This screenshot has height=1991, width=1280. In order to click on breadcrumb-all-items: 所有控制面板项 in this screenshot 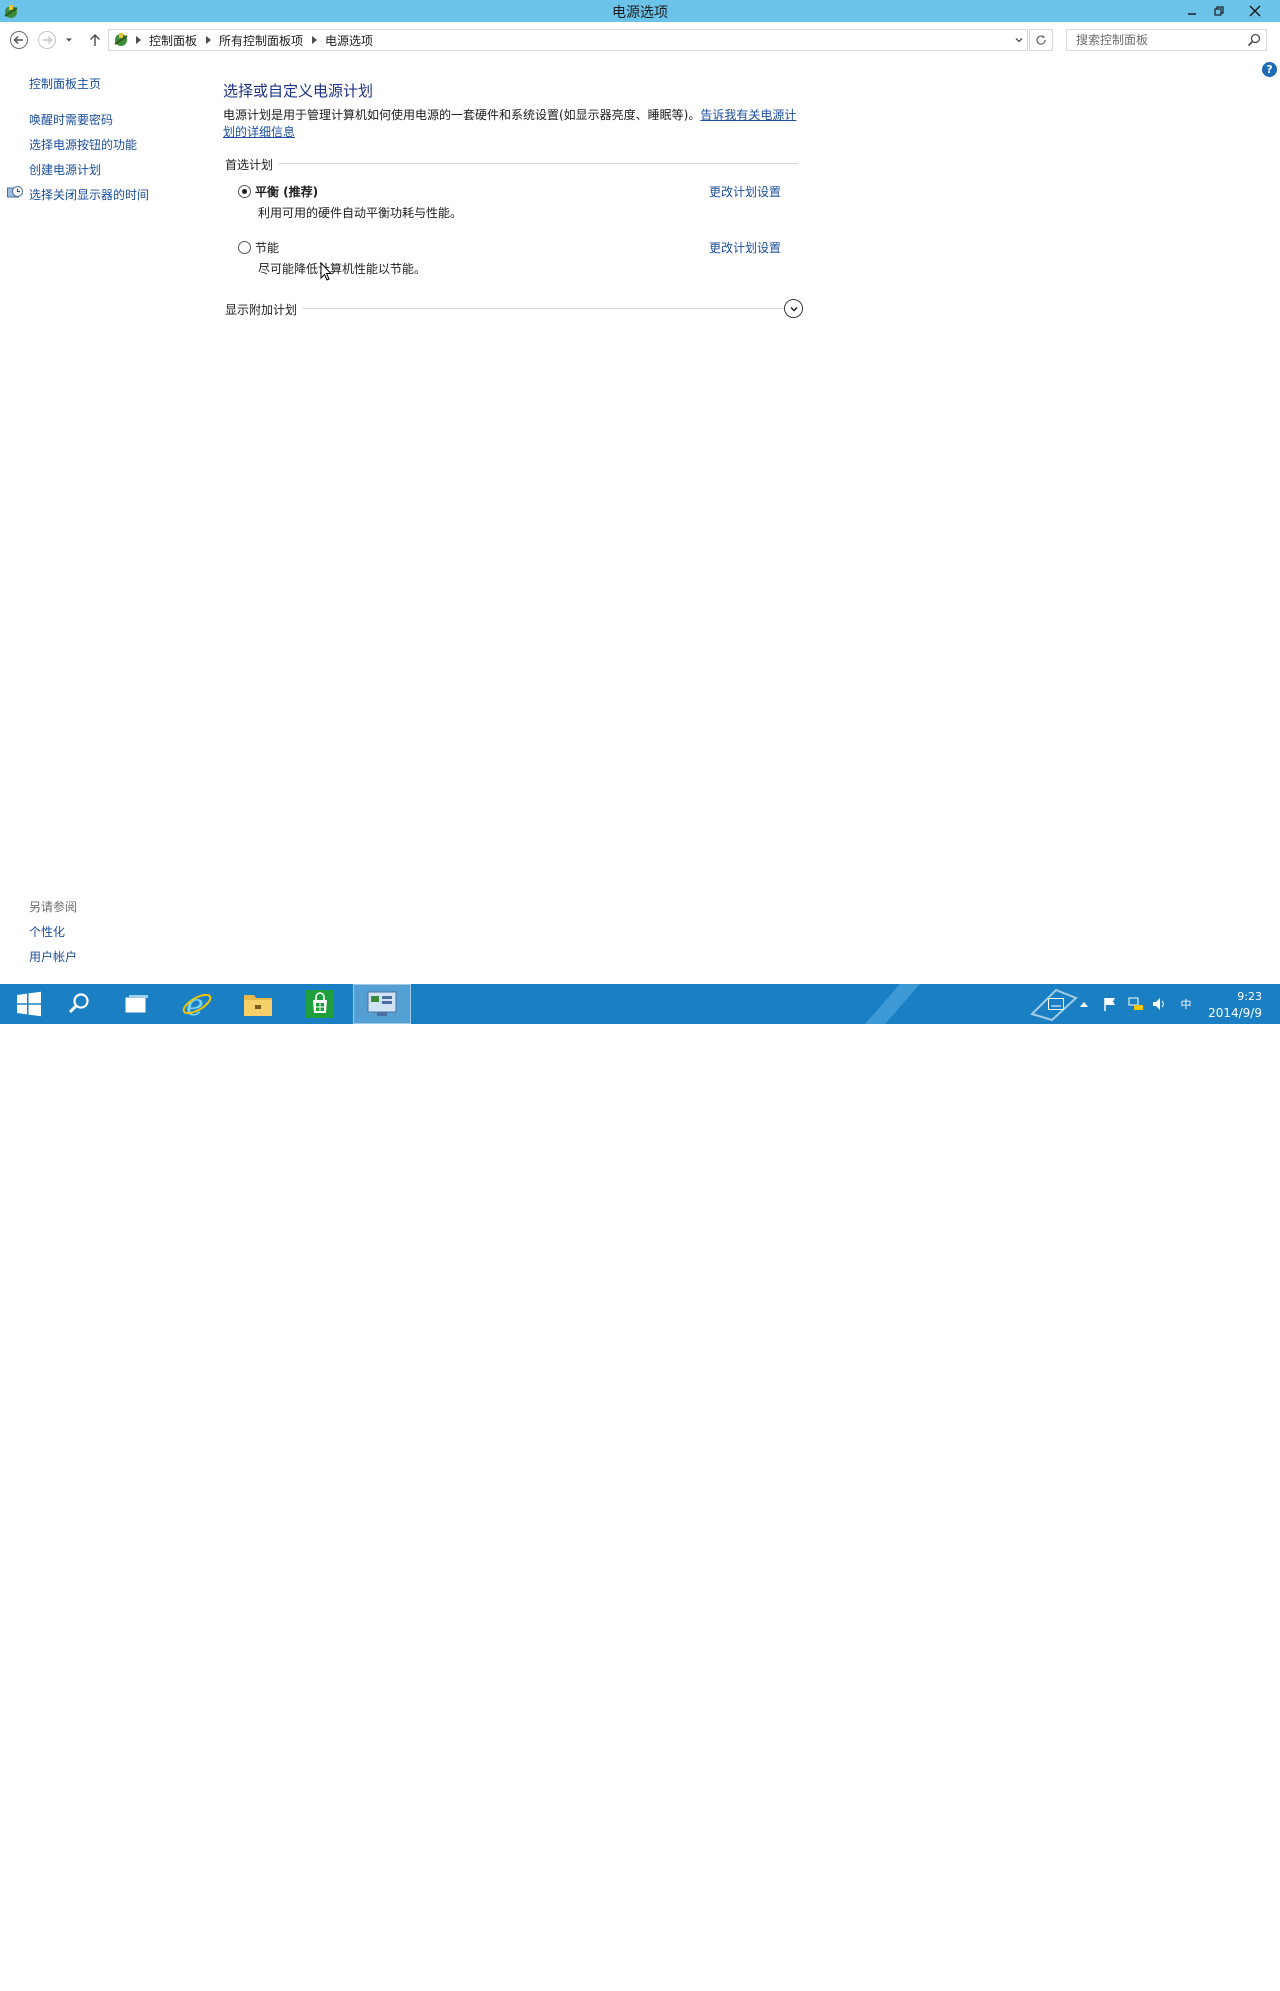, I will do `click(261, 40)`.